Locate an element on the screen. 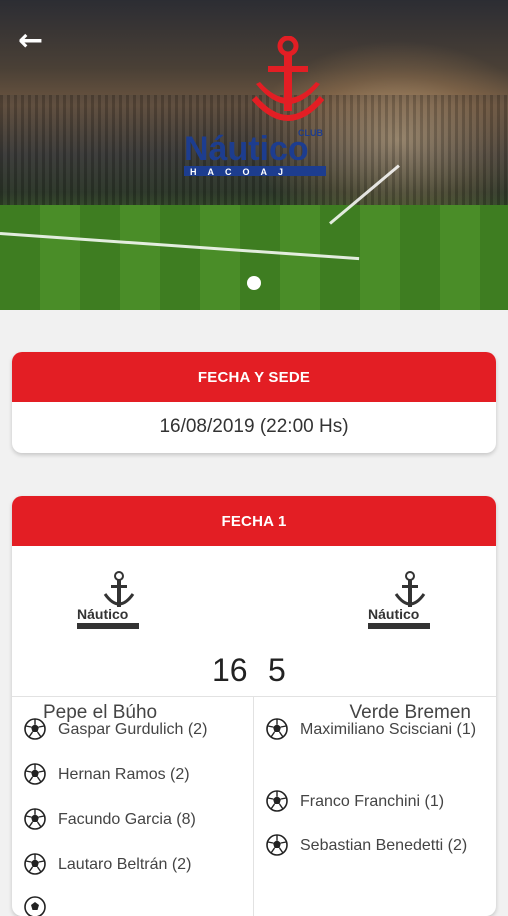 This screenshot has width=508, height=916. date-venue-header: FECHA Y SEDE is located at coordinates (254, 377).